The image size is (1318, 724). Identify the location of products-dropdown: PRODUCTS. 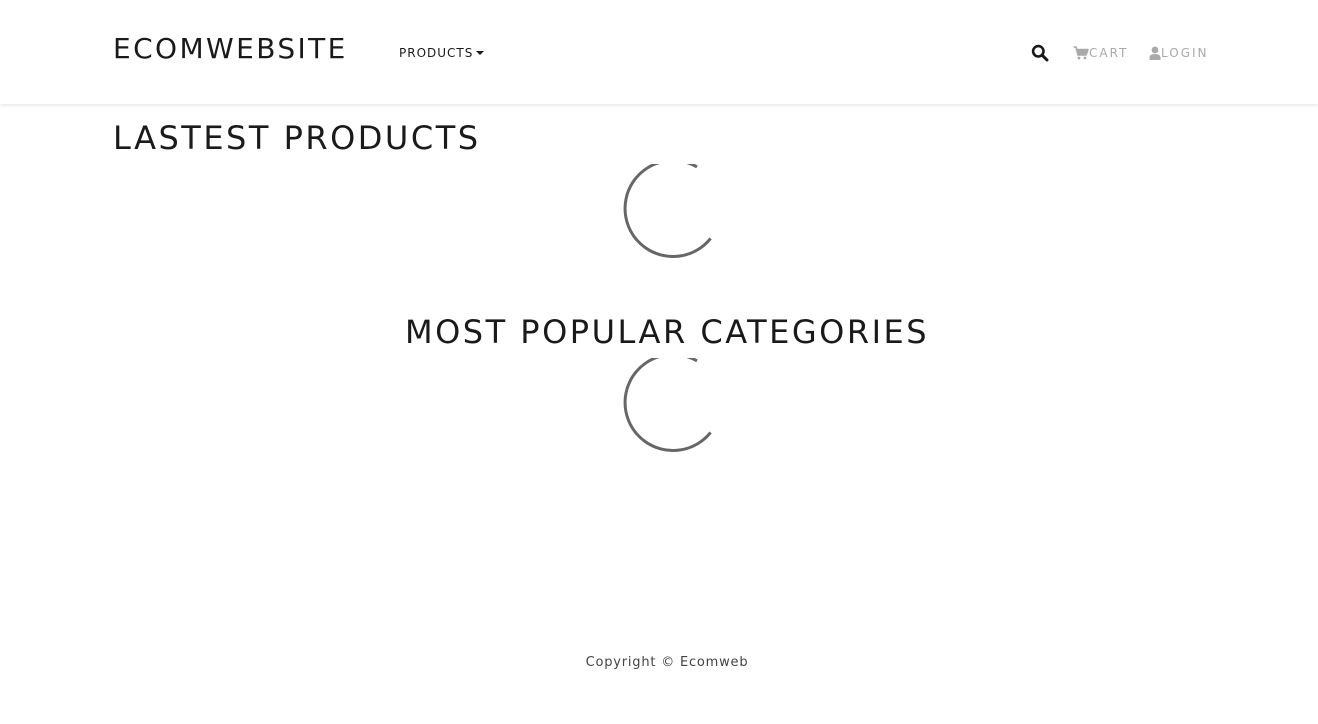
(442, 53).